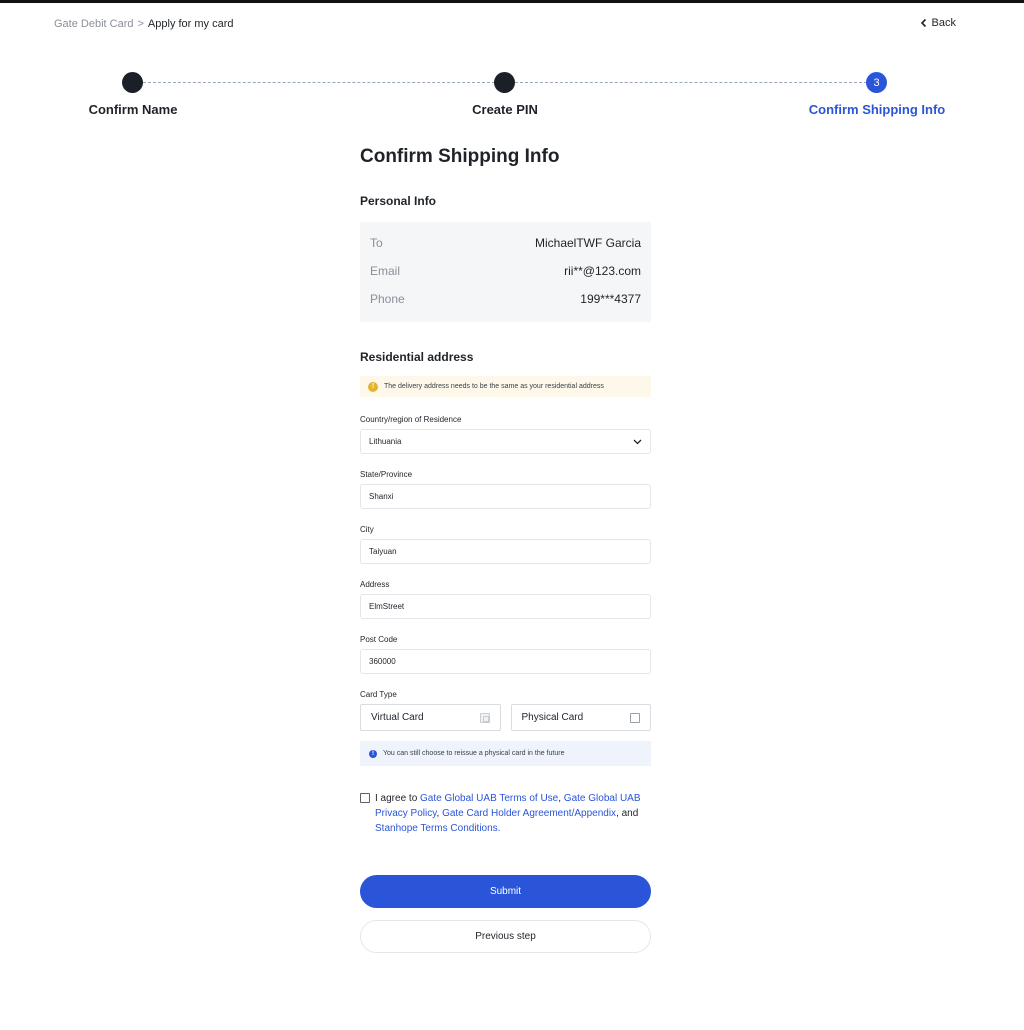  I want to click on to-value: MichaelTWF Garcia, so click(587, 243).